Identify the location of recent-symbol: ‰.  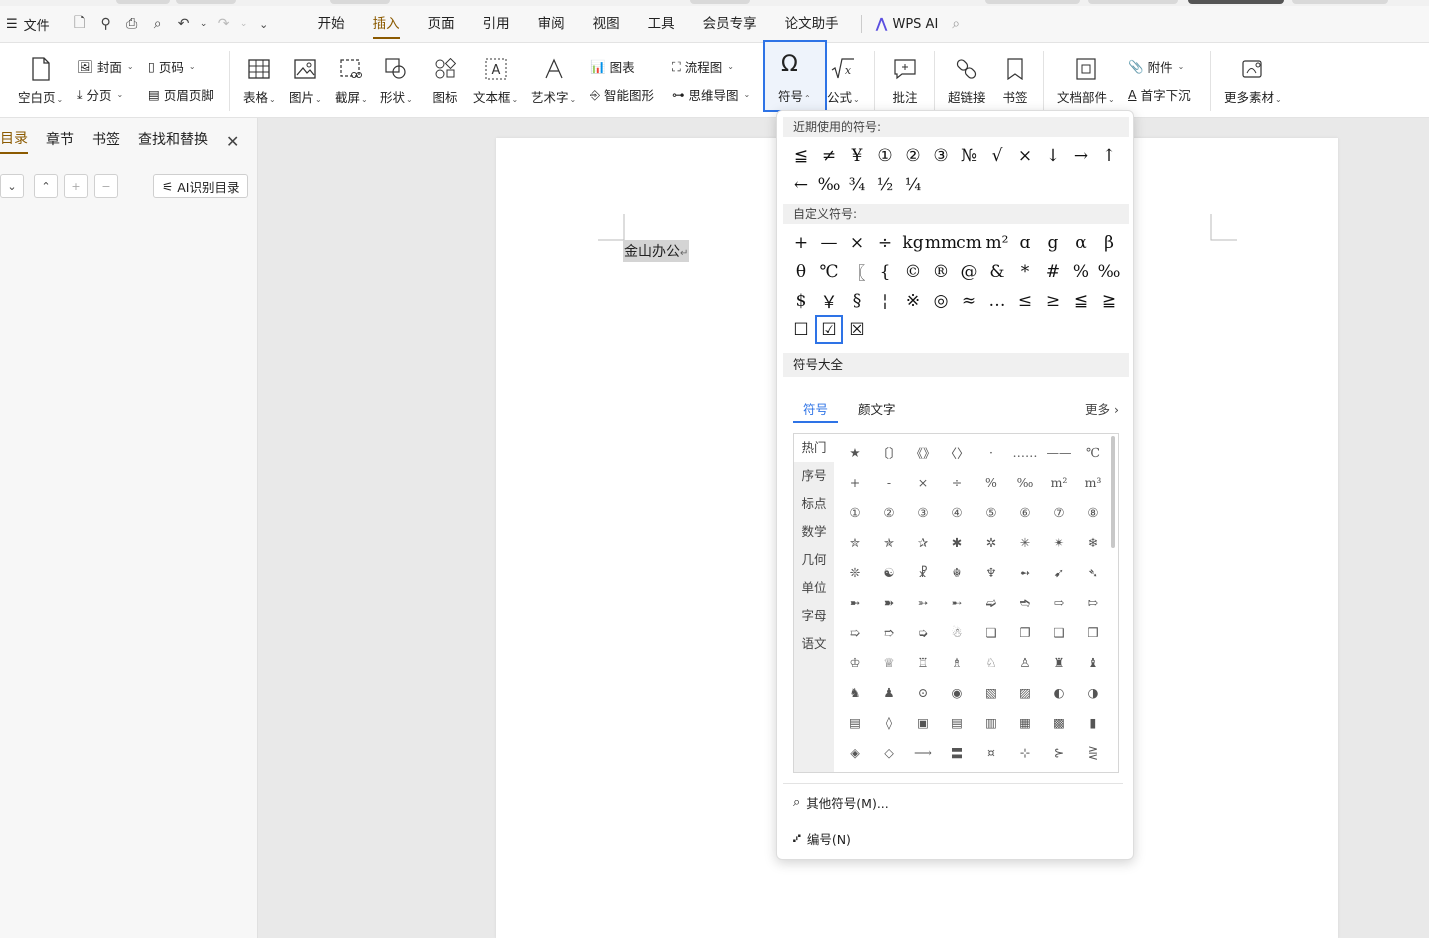
(829, 184).